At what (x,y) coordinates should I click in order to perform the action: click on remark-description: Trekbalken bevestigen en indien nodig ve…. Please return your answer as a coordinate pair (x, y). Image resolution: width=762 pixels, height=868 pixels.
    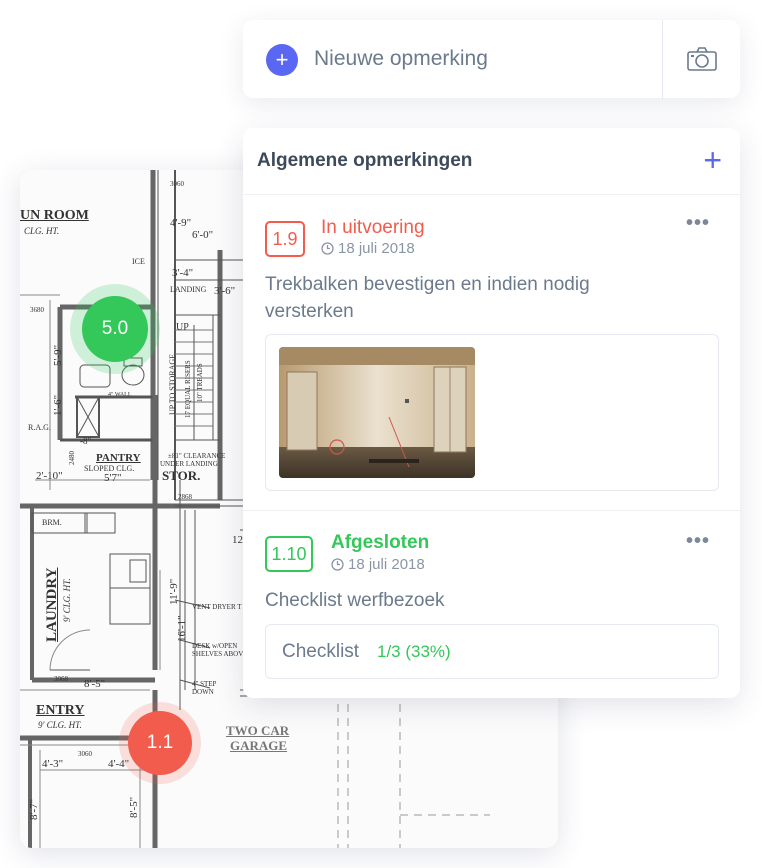
    Looking at the image, I should click on (427, 298).